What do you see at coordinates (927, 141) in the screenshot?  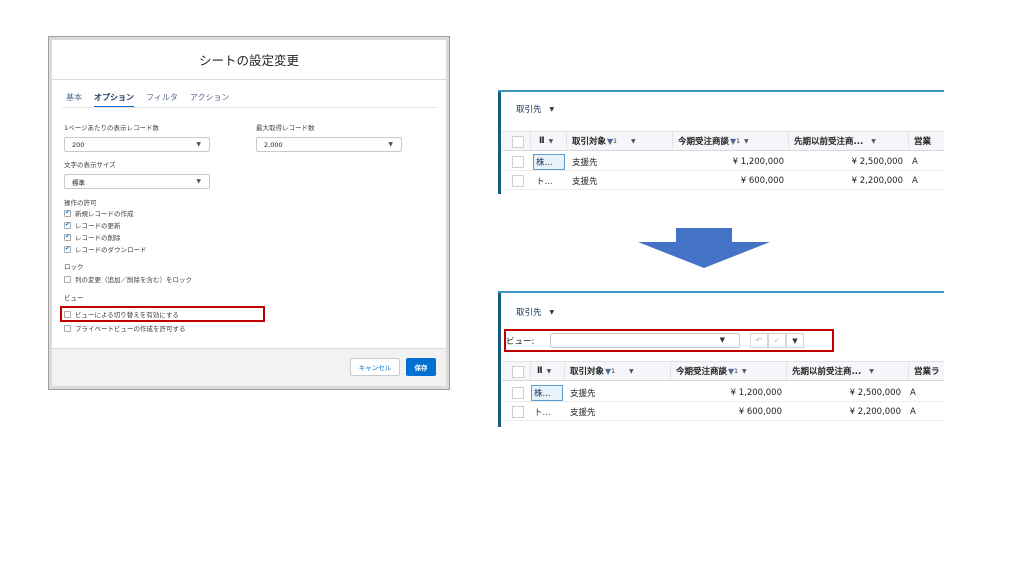 I see `column-header-extra: 営業` at bounding box center [927, 141].